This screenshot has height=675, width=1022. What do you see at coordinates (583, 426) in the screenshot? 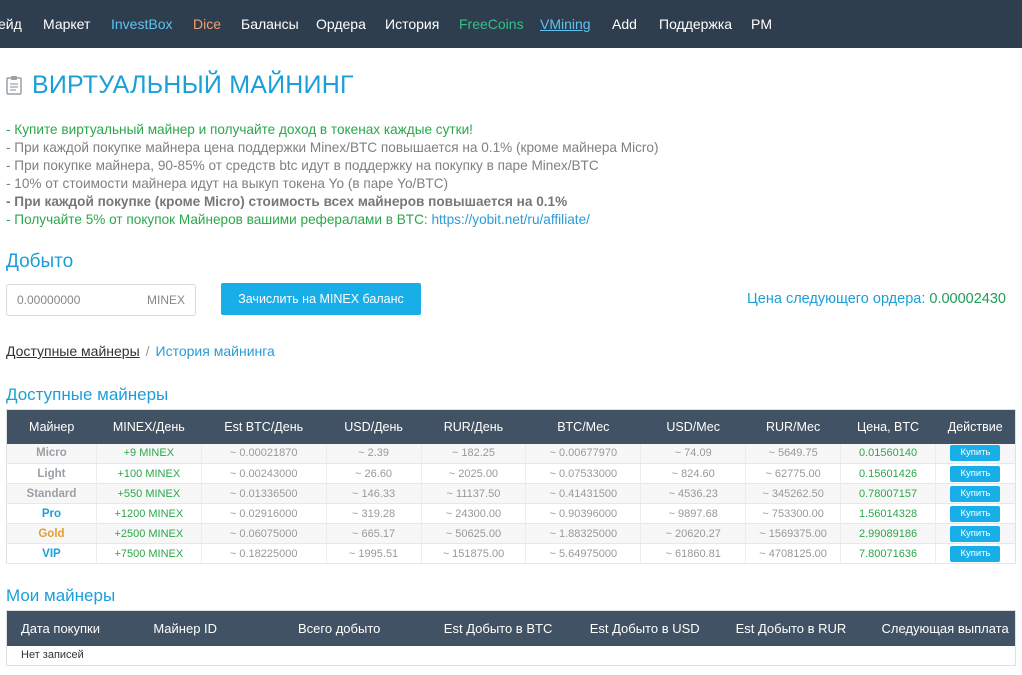
I see `col-header: BTC/Мес` at bounding box center [583, 426].